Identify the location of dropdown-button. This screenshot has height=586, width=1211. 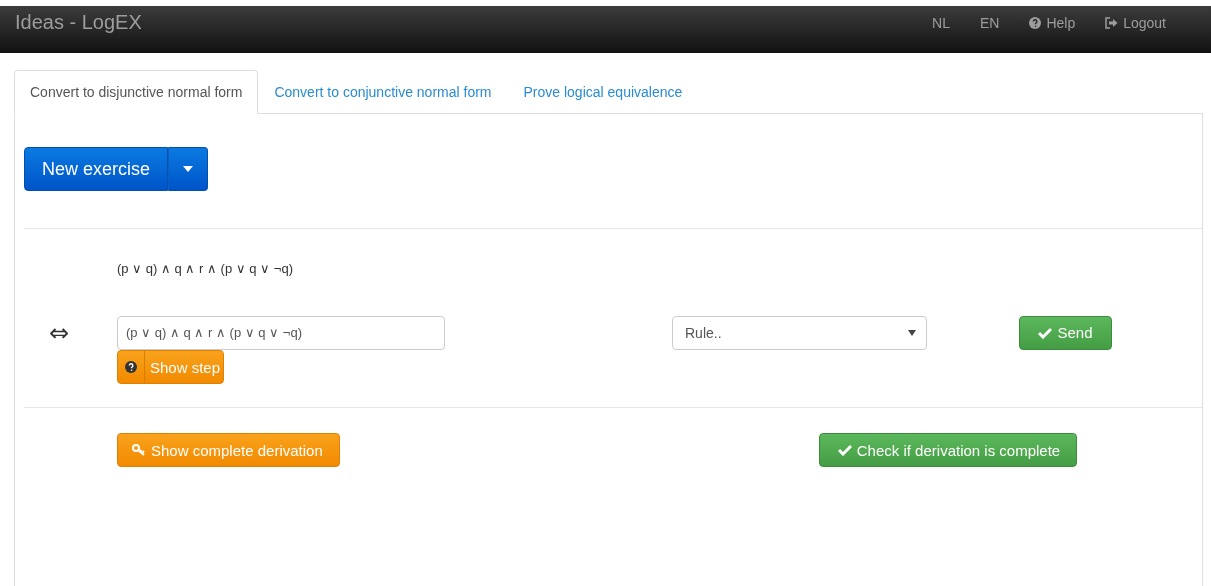
(188, 169).